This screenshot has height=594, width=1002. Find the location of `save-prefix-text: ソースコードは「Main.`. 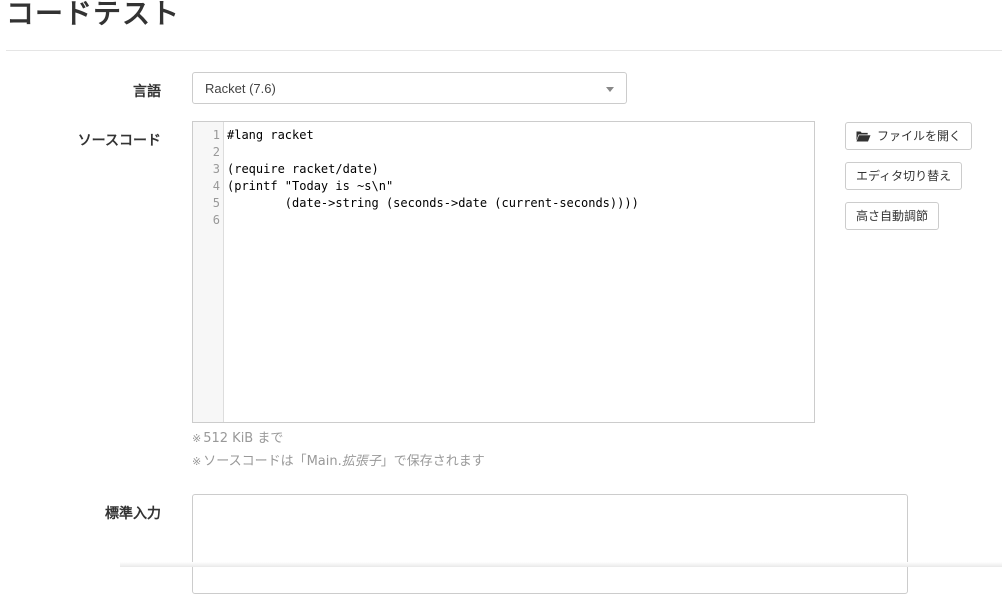

save-prefix-text: ソースコードは「Main. is located at coordinates (272, 461).